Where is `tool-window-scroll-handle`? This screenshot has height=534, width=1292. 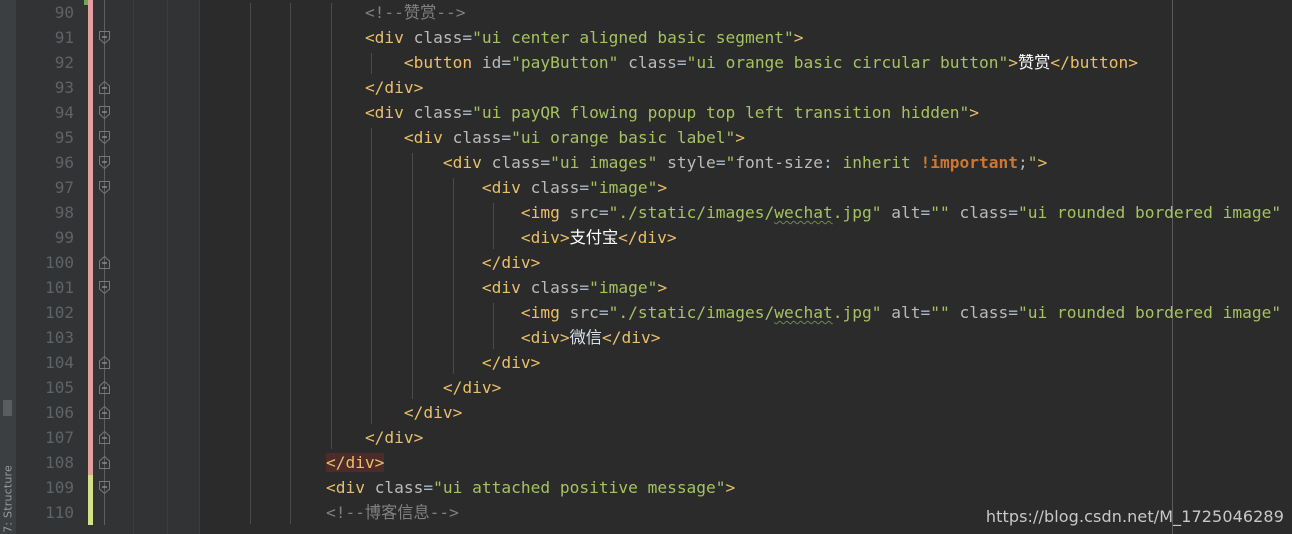
tool-window-scroll-handle is located at coordinates (7, 408).